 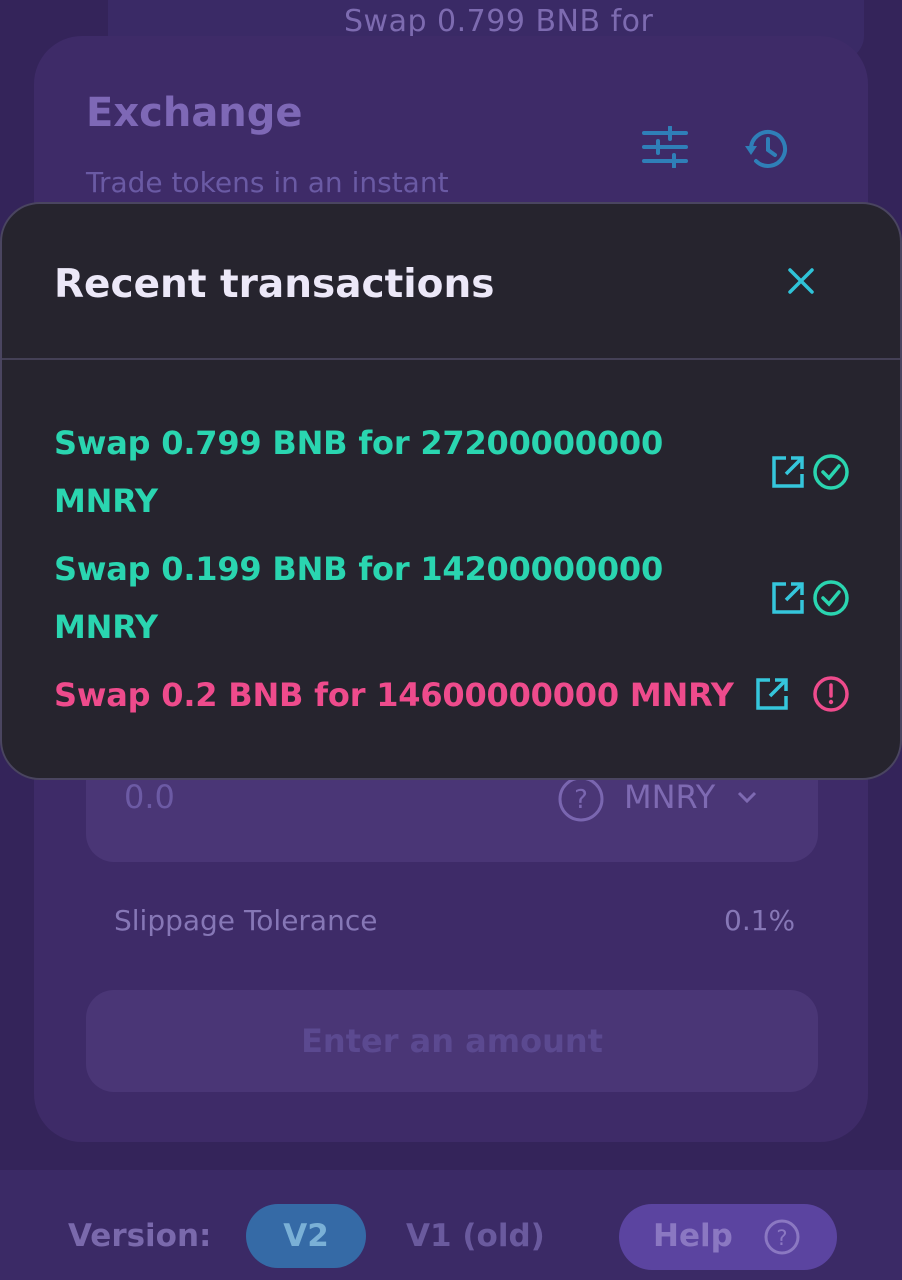 I want to click on exchange-title: Exchange, so click(x=194, y=113).